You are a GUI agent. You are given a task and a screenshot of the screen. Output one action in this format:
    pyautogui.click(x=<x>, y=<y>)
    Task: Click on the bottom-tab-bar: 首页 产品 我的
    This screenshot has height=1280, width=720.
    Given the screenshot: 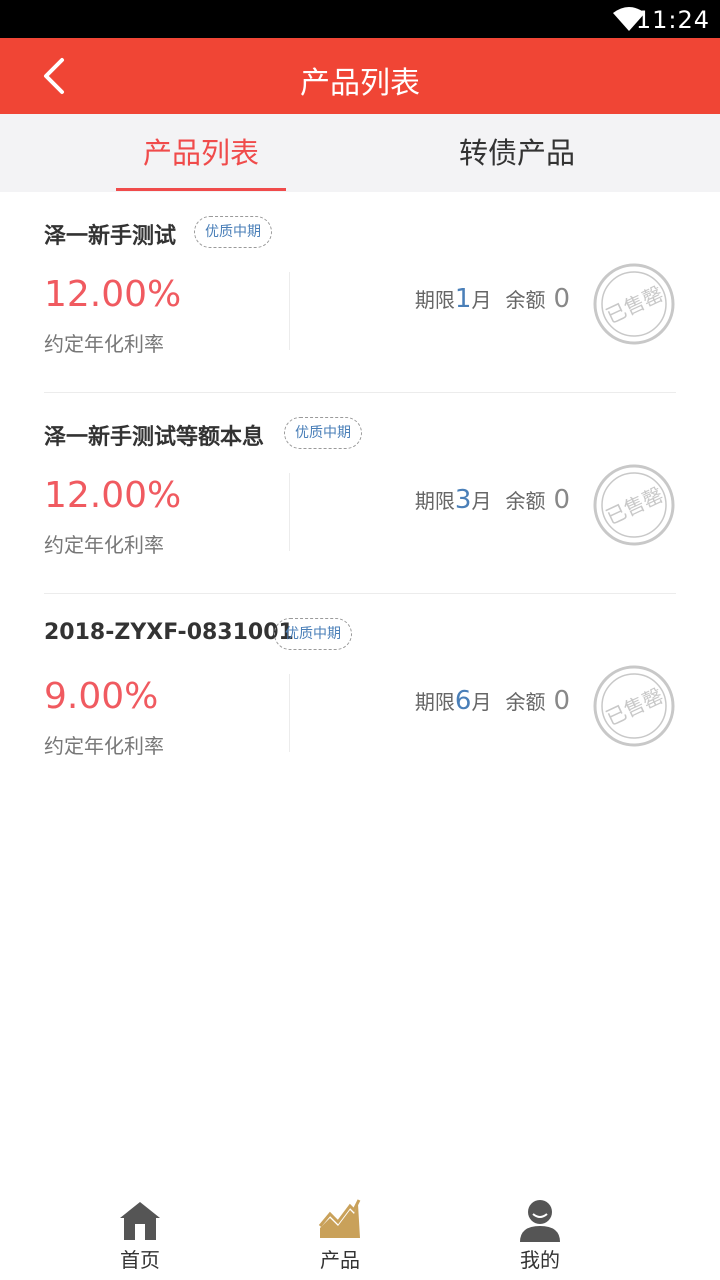 What is the action you would take?
    pyautogui.click(x=360, y=1235)
    